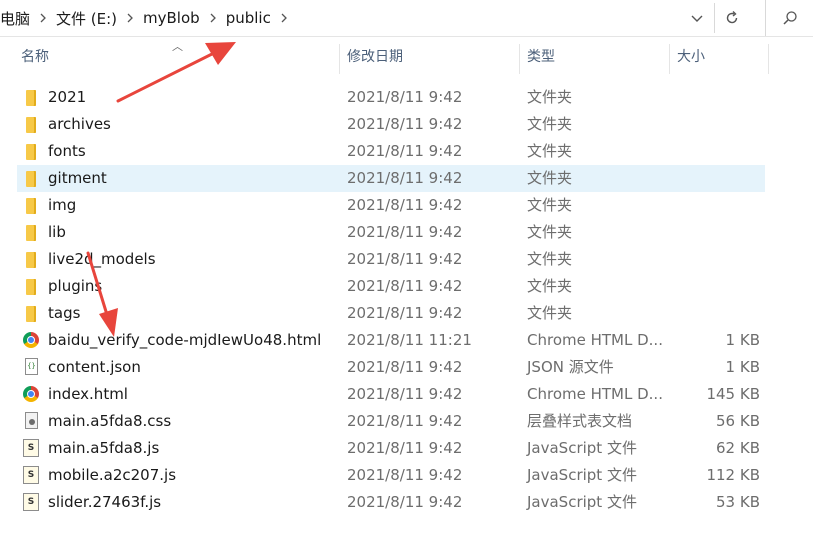 The width and height of the screenshot is (813, 536). Describe the element at coordinates (176, 72) in the screenshot. I see `arrow-to-public` at that location.